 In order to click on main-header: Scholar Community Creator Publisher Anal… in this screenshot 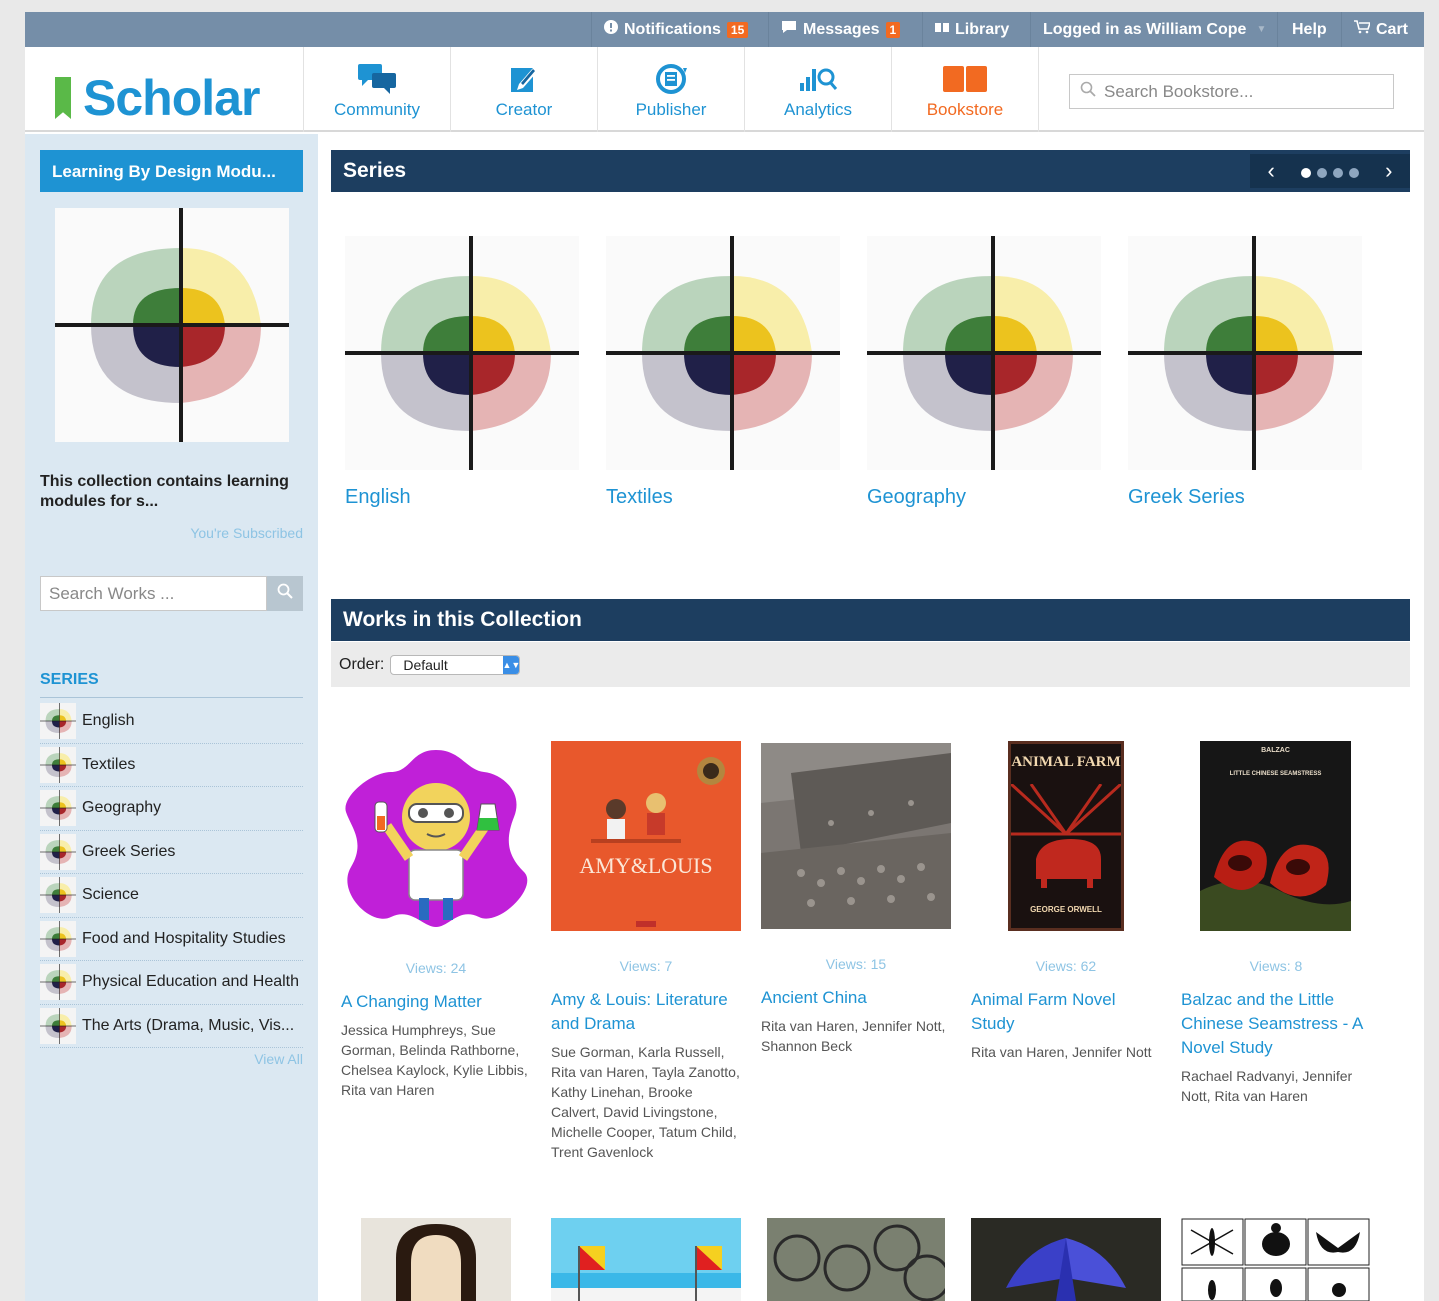, I will do `click(724, 89)`.